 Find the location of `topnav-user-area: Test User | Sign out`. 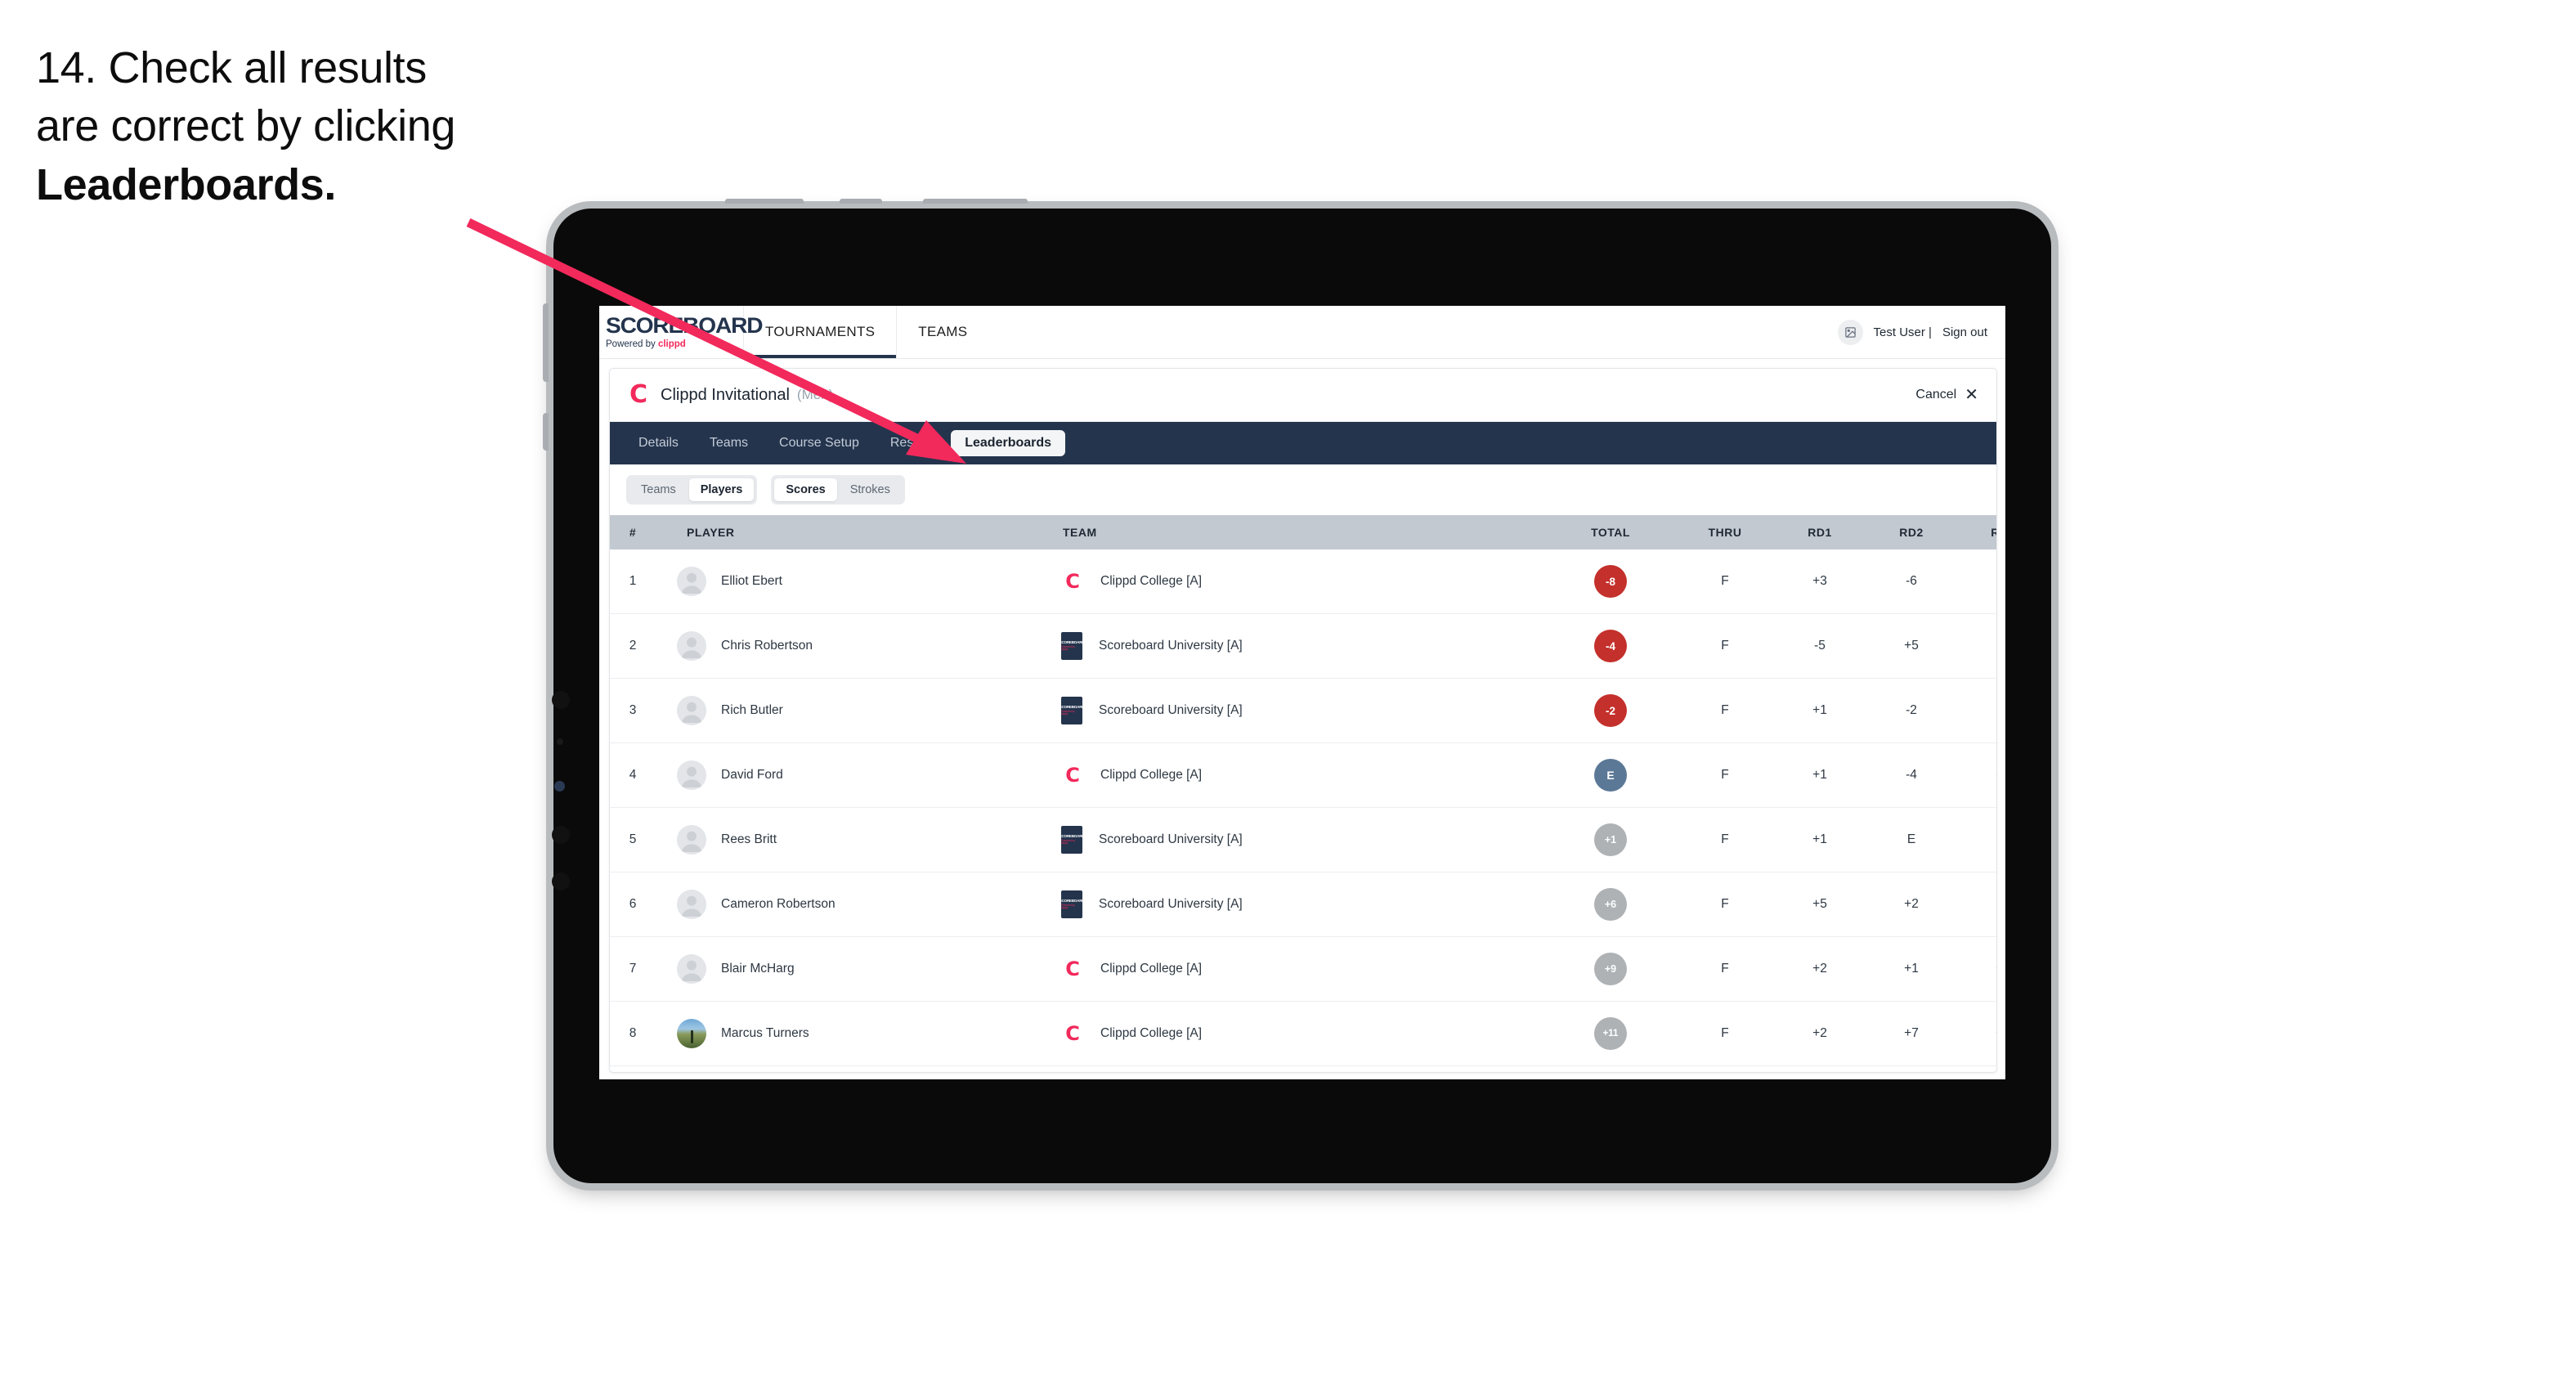

topnav-user-area: Test User | Sign out is located at coordinates (1921, 332).